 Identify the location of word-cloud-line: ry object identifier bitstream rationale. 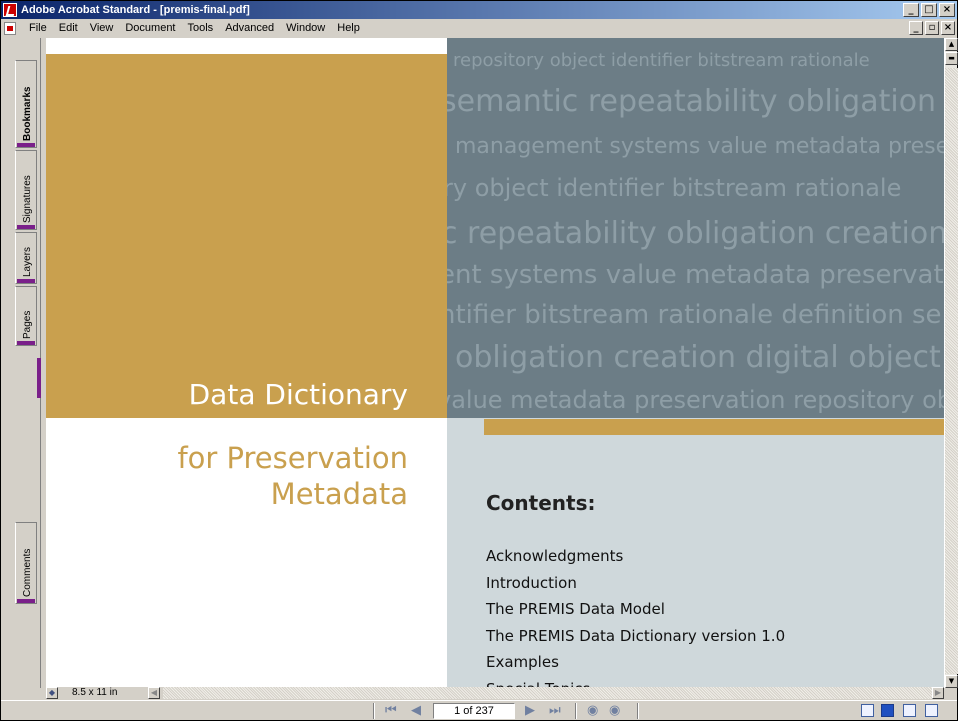
(674, 188).